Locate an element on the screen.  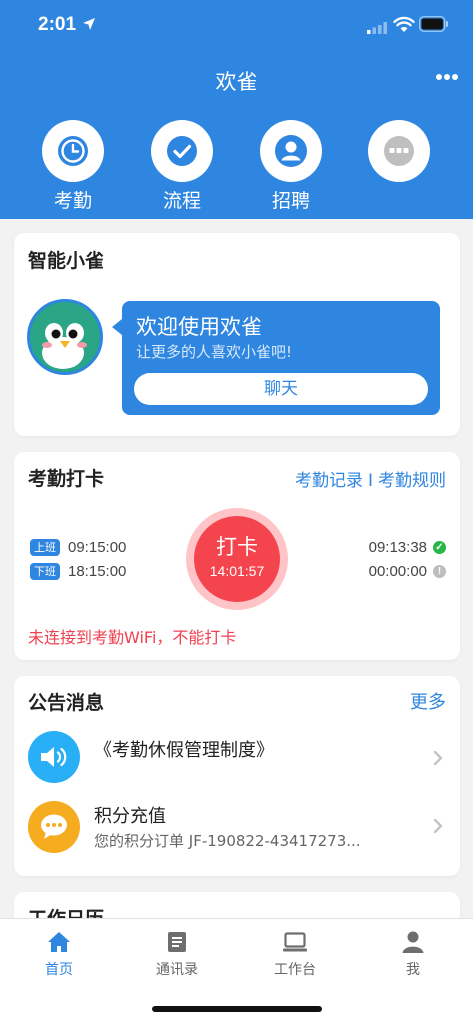
chat-button: 聊天 is located at coordinates (281, 389).